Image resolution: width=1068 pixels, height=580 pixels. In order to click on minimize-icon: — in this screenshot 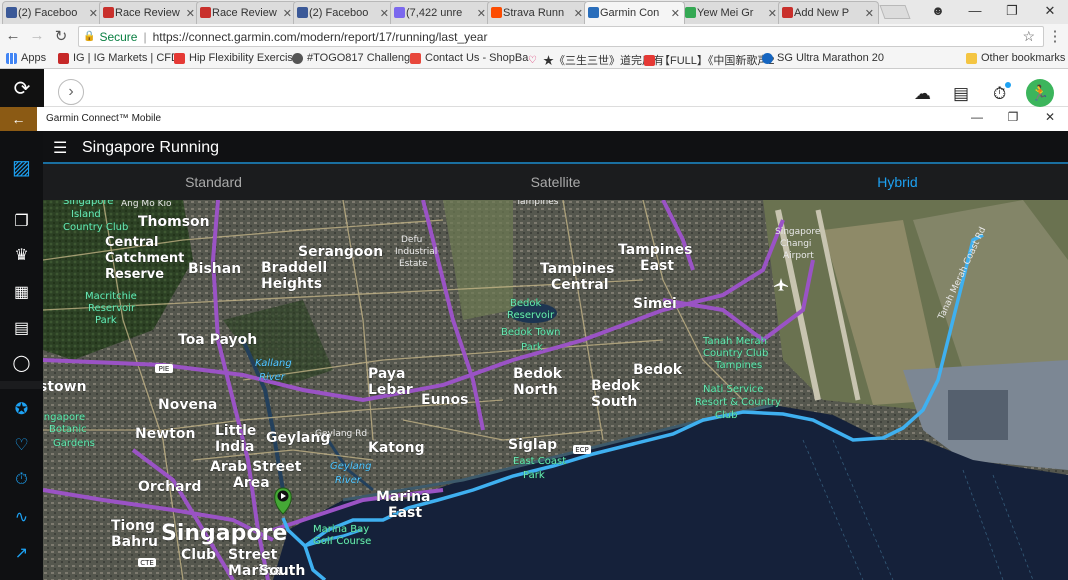, I will do `click(975, 10)`.